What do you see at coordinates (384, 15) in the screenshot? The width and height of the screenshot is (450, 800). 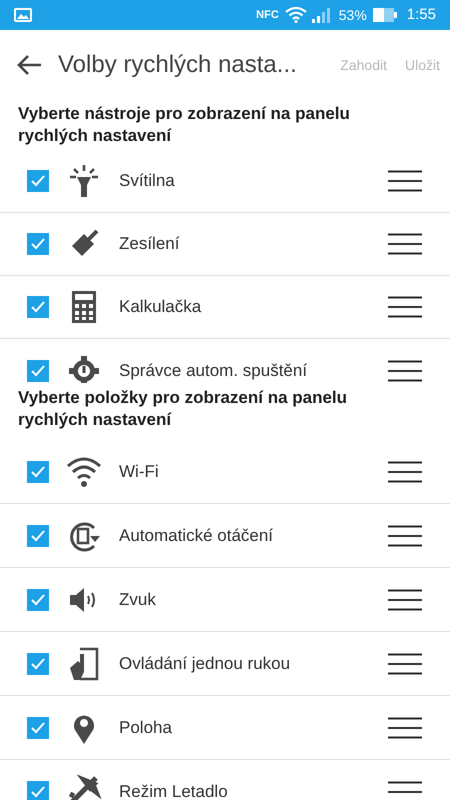 I see `battery-icon` at bounding box center [384, 15].